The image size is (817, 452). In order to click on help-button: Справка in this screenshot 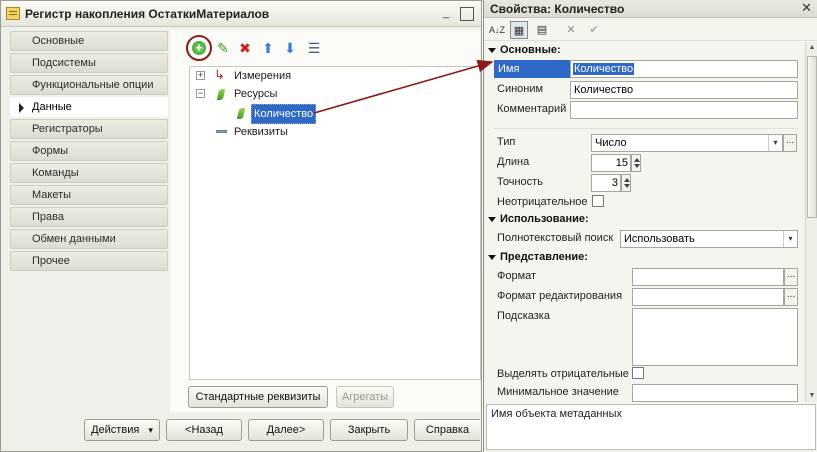, I will do `click(447, 430)`.